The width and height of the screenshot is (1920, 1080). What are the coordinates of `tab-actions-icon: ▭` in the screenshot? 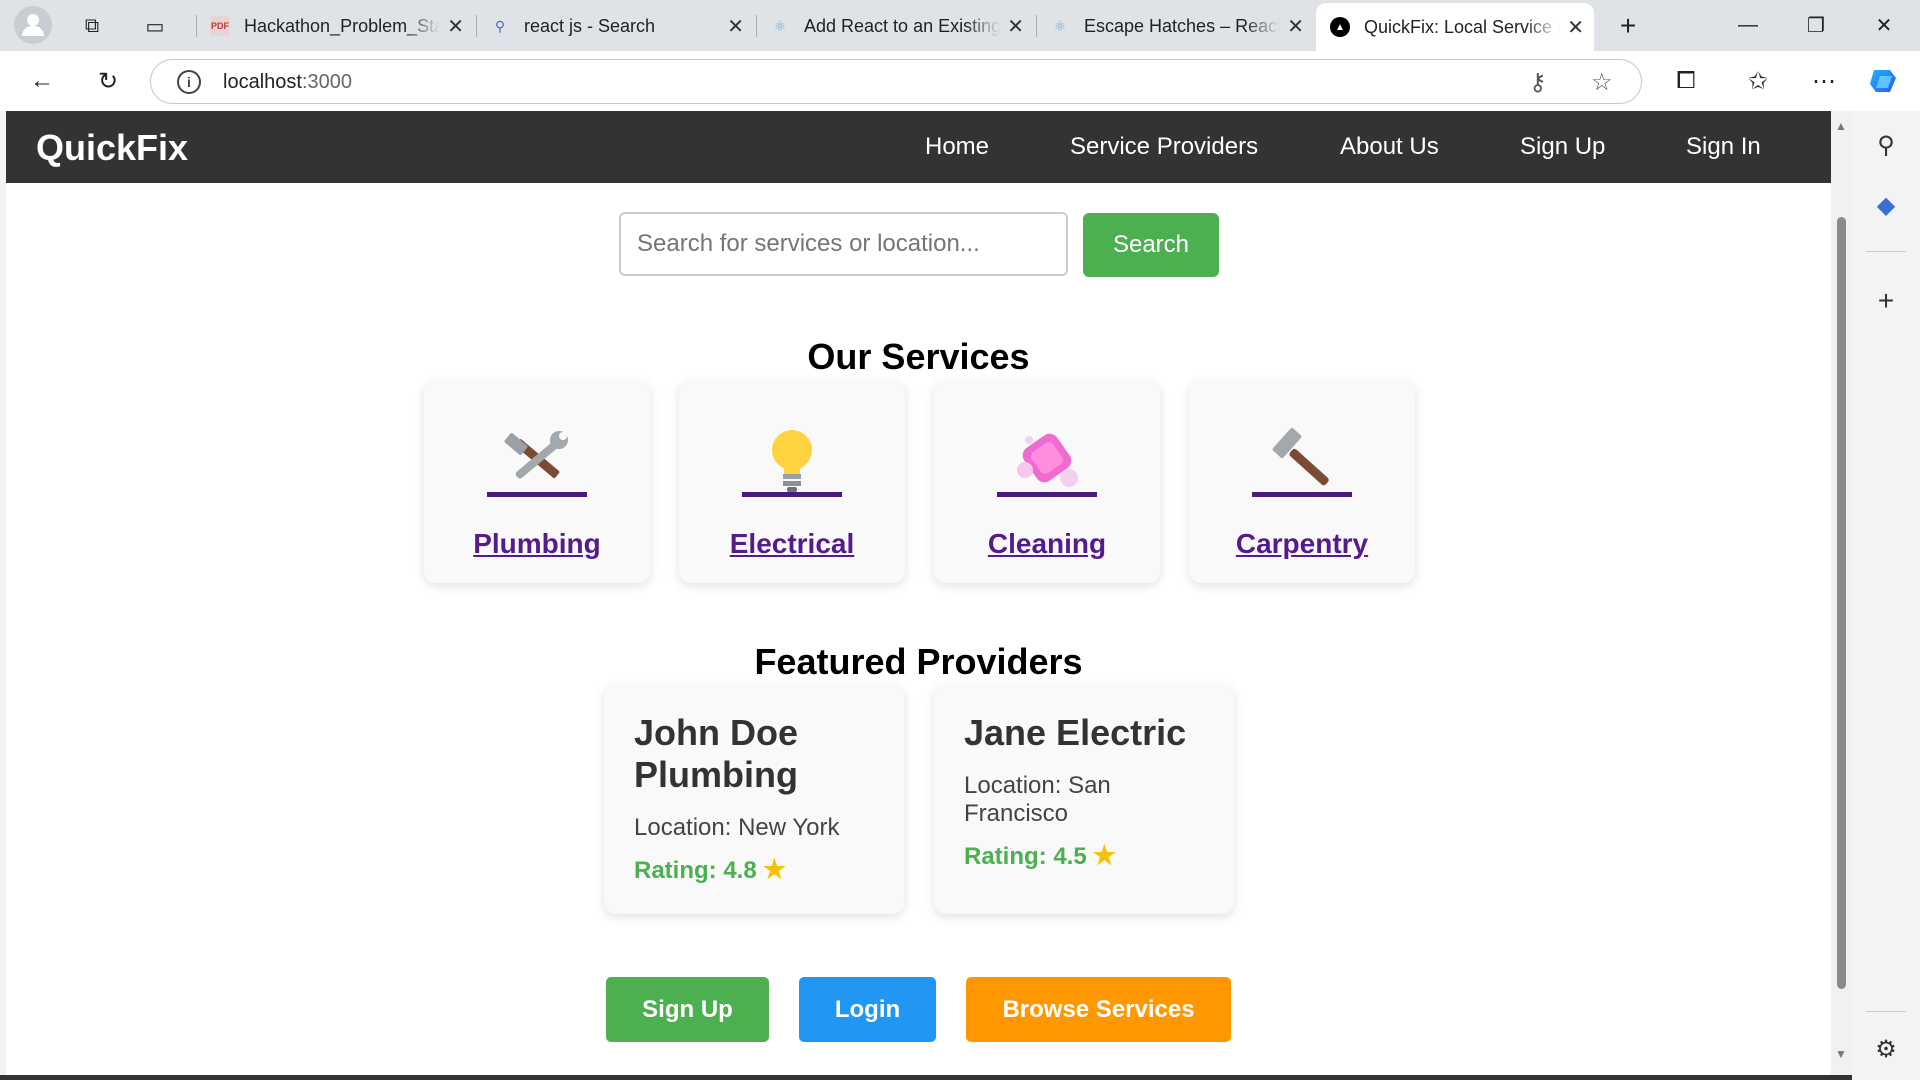 It's located at (155, 26).